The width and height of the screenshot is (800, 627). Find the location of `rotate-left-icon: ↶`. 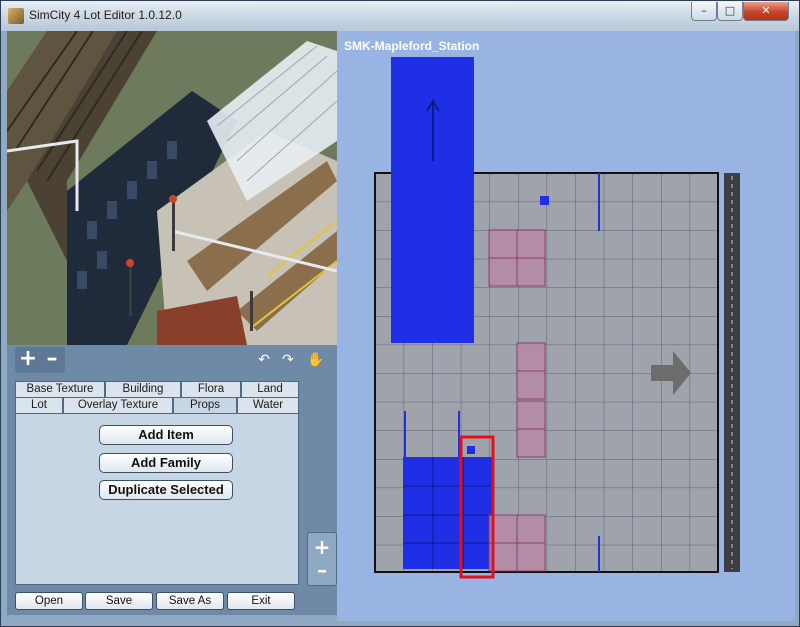

rotate-left-icon: ↶ is located at coordinates (264, 360).